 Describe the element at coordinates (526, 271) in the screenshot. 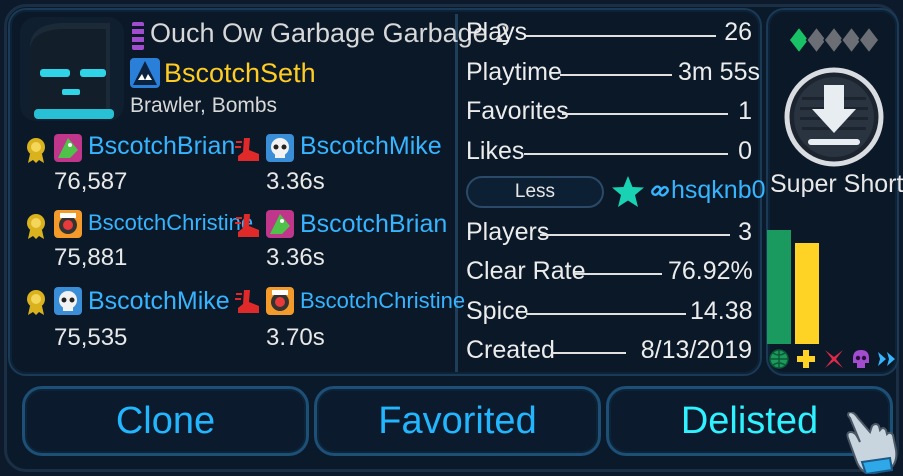

I see `stat-label-clear-rate: Clear Rate` at that location.